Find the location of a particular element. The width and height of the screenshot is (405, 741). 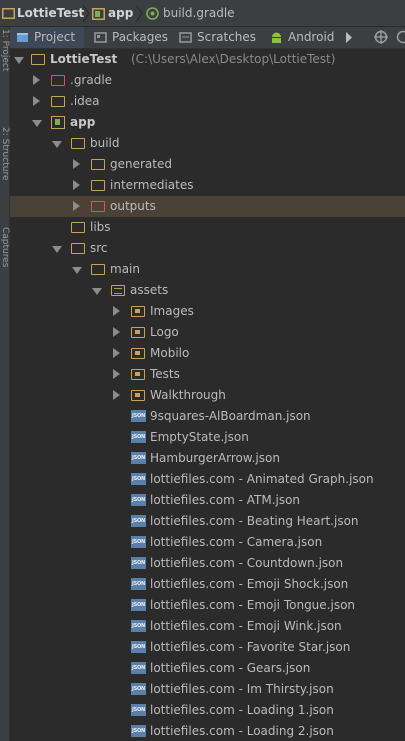

breadcrumb-separator-icon is located at coordinates (139, 13).